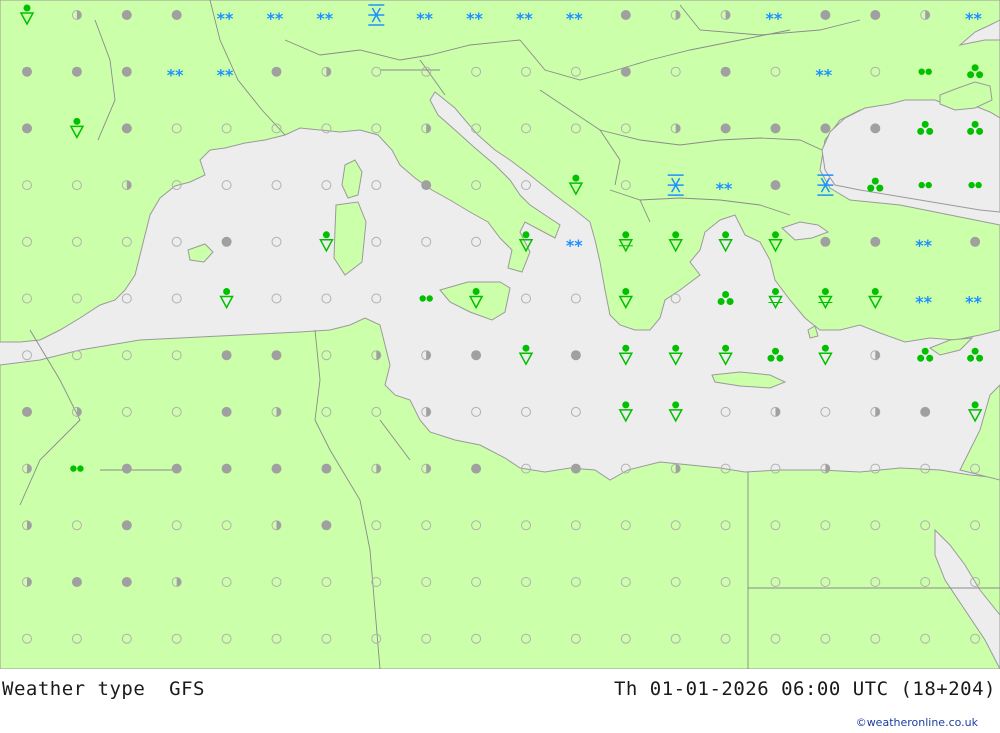 This screenshot has width=1000, height=733. I want to click on map-title: Weather type GFS, so click(103, 689).